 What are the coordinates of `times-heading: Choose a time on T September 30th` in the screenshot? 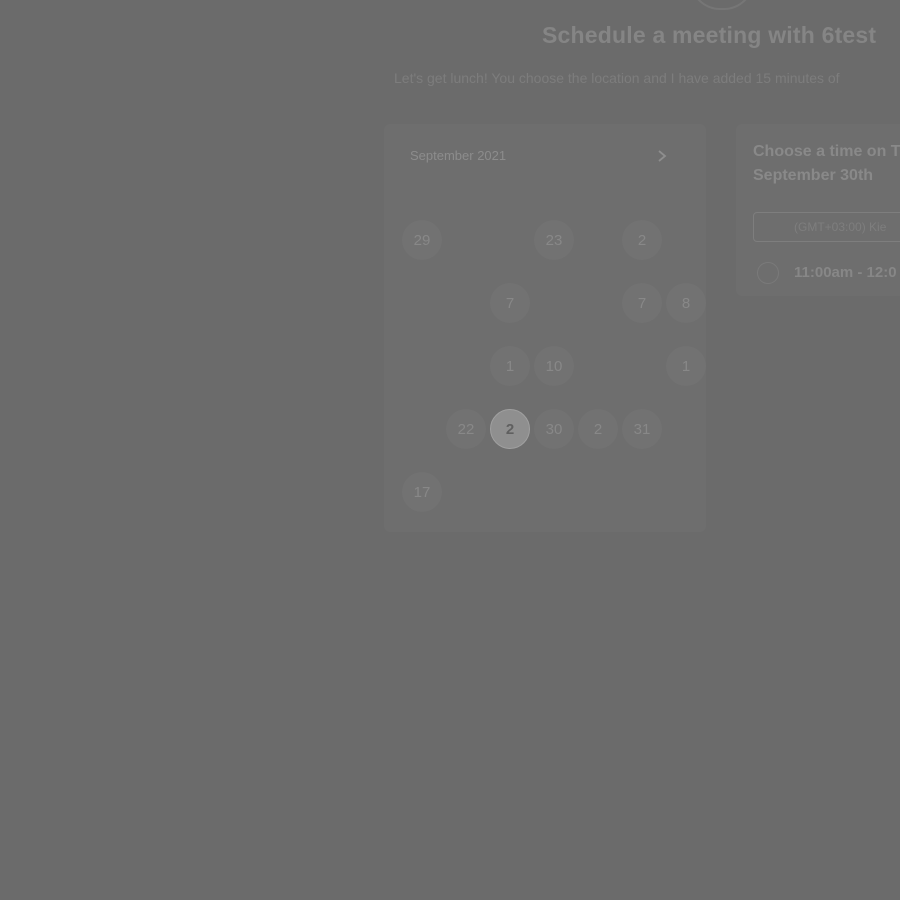 It's located at (826, 164).